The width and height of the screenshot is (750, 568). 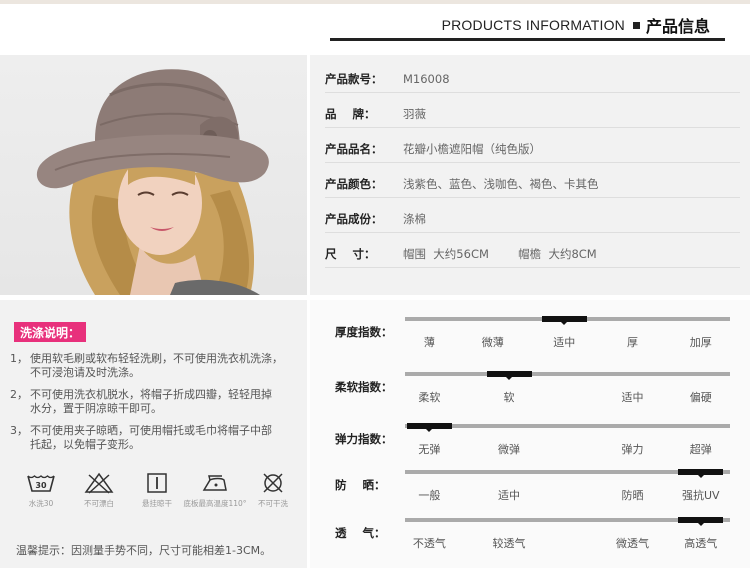 What do you see at coordinates (472, 148) in the screenshot?
I see `spec-value: 花瓣小檐遮阳帽（纯色版）` at bounding box center [472, 148].